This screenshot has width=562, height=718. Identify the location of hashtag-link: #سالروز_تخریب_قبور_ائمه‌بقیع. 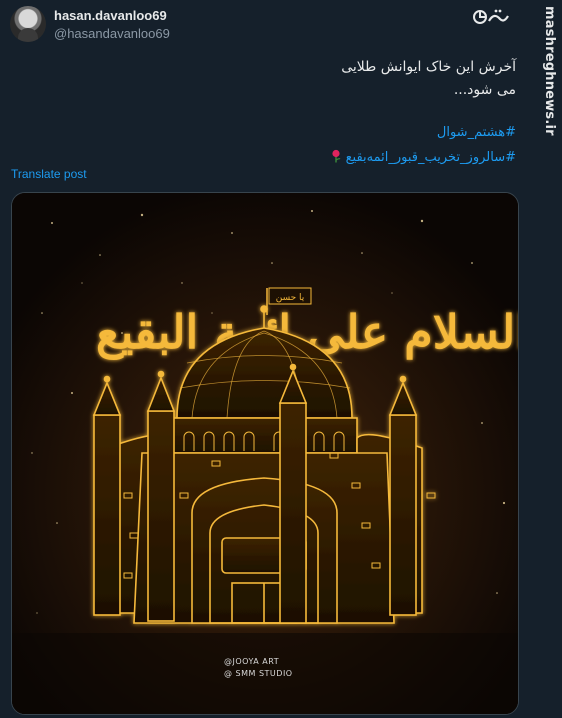
(336, 157).